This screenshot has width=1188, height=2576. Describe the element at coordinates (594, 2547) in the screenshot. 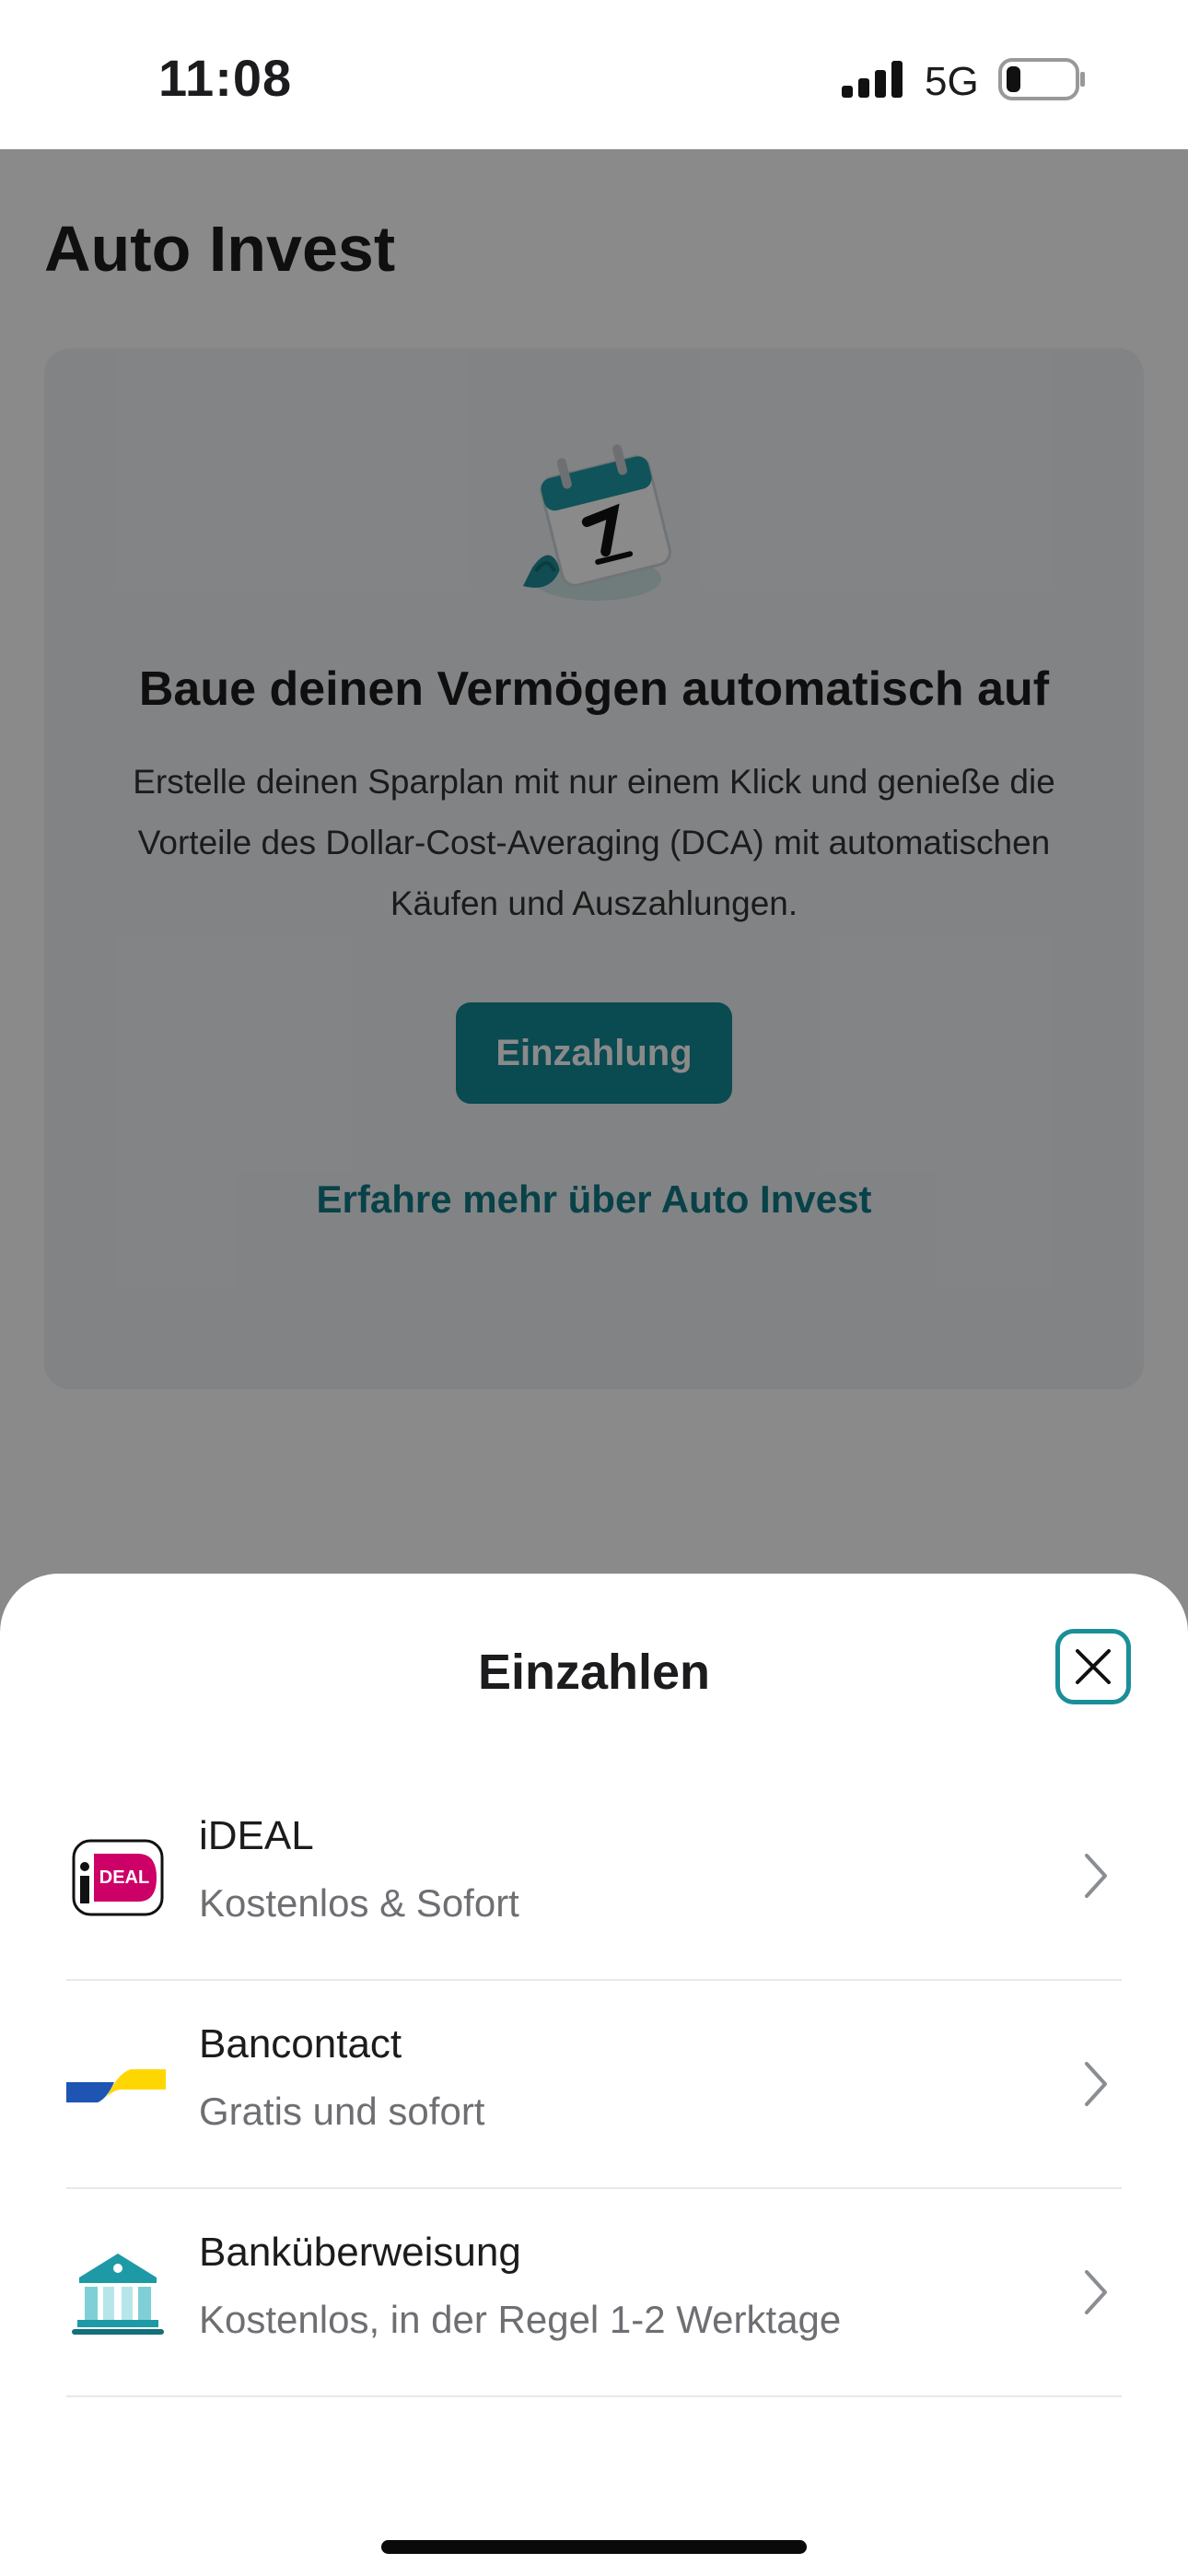

I see `home-indicator` at that location.